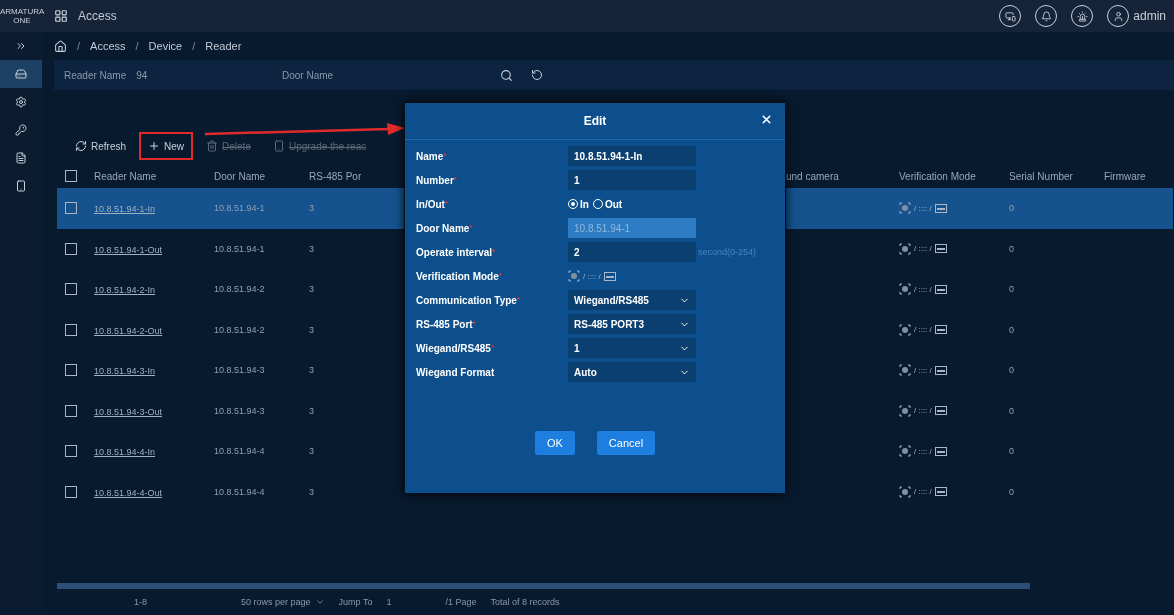 The width and height of the screenshot is (1174, 615). Describe the element at coordinates (432, 156) in the screenshot. I see `field-label: Name*` at that location.